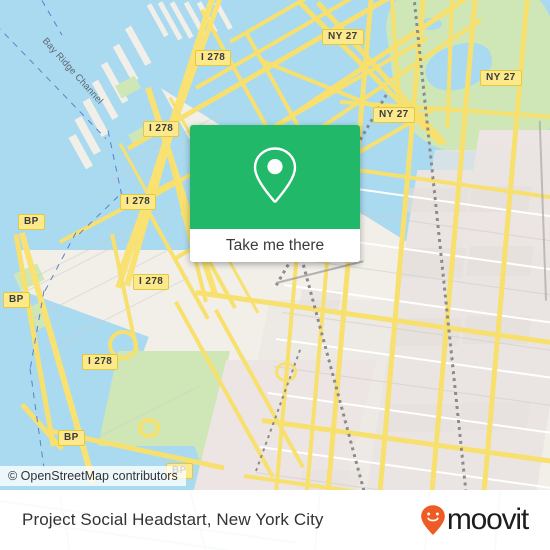 The image size is (550, 550). Describe the element at coordinates (115, 165) in the screenshot. I see `maritime-boundary` at that location.